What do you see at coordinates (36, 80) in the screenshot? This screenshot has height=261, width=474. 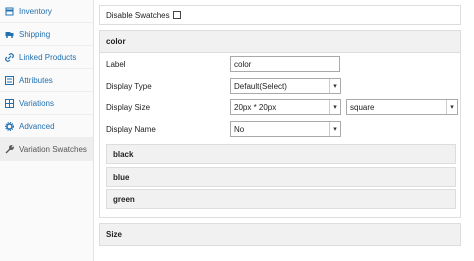 I see `sidebar-item-label: Attributes` at bounding box center [36, 80].